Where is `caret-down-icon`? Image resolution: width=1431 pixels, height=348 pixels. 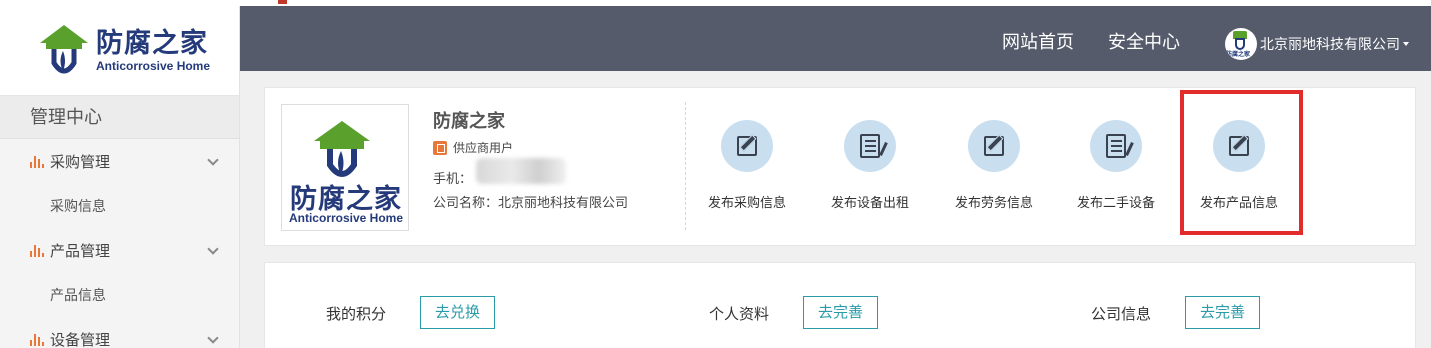 caret-down-icon is located at coordinates (1406, 44).